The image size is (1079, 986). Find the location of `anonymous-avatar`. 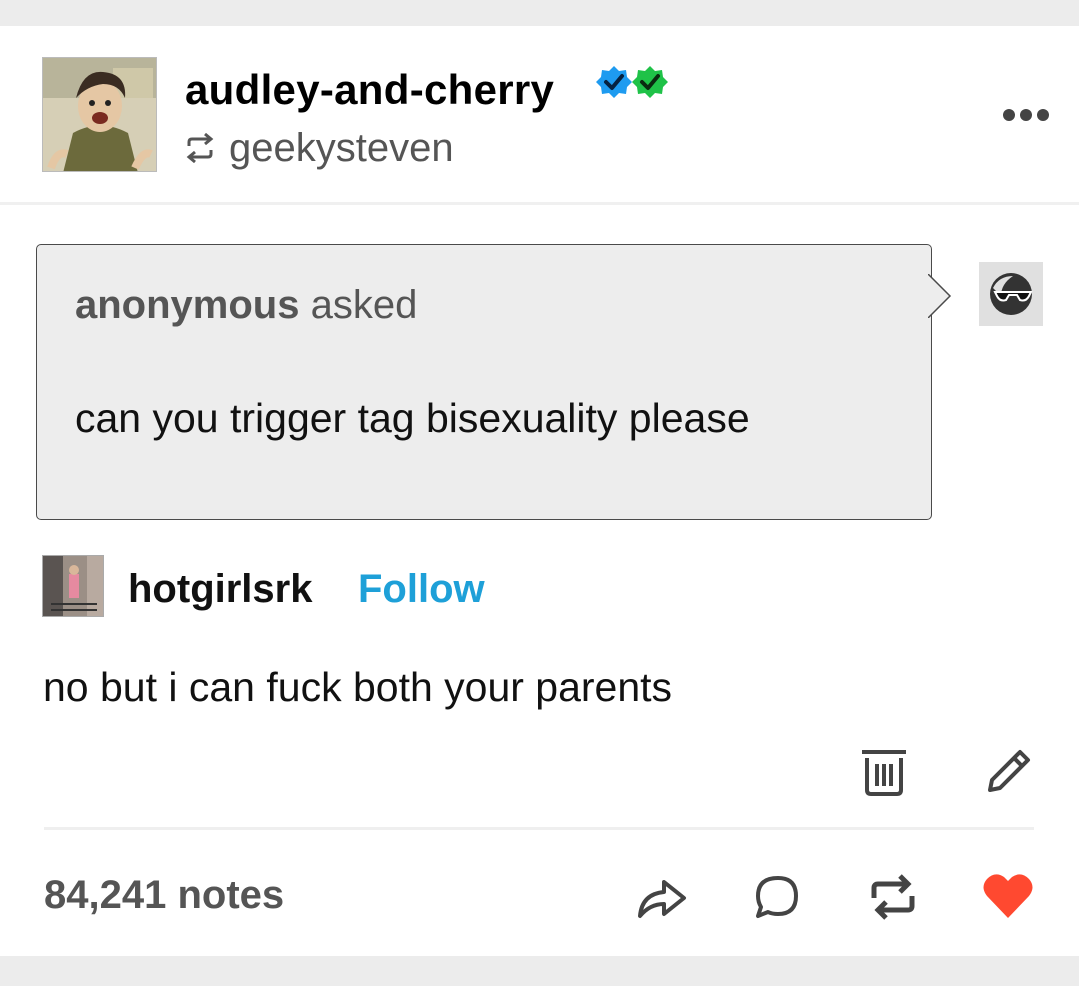

anonymous-avatar is located at coordinates (1011, 294).